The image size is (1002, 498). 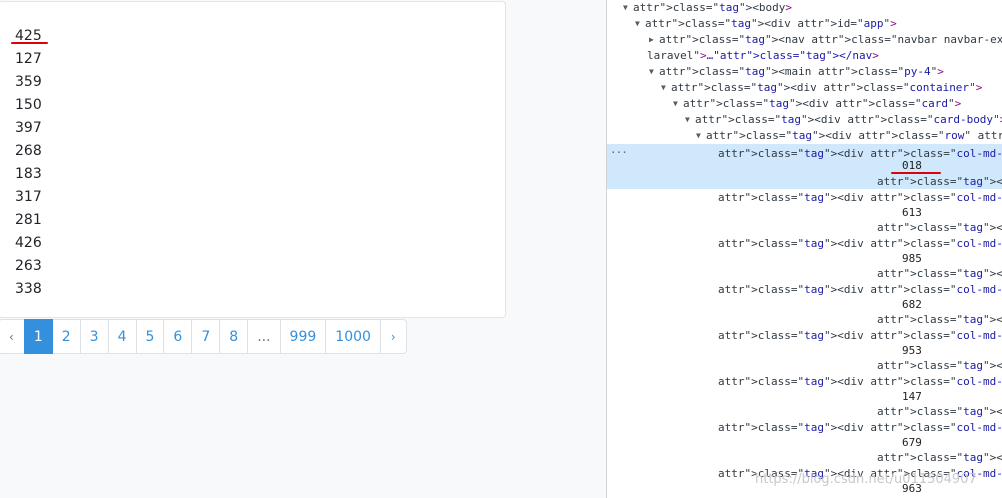 What do you see at coordinates (804, 213) in the screenshot?
I see `dom-node-line: 613` at bounding box center [804, 213].